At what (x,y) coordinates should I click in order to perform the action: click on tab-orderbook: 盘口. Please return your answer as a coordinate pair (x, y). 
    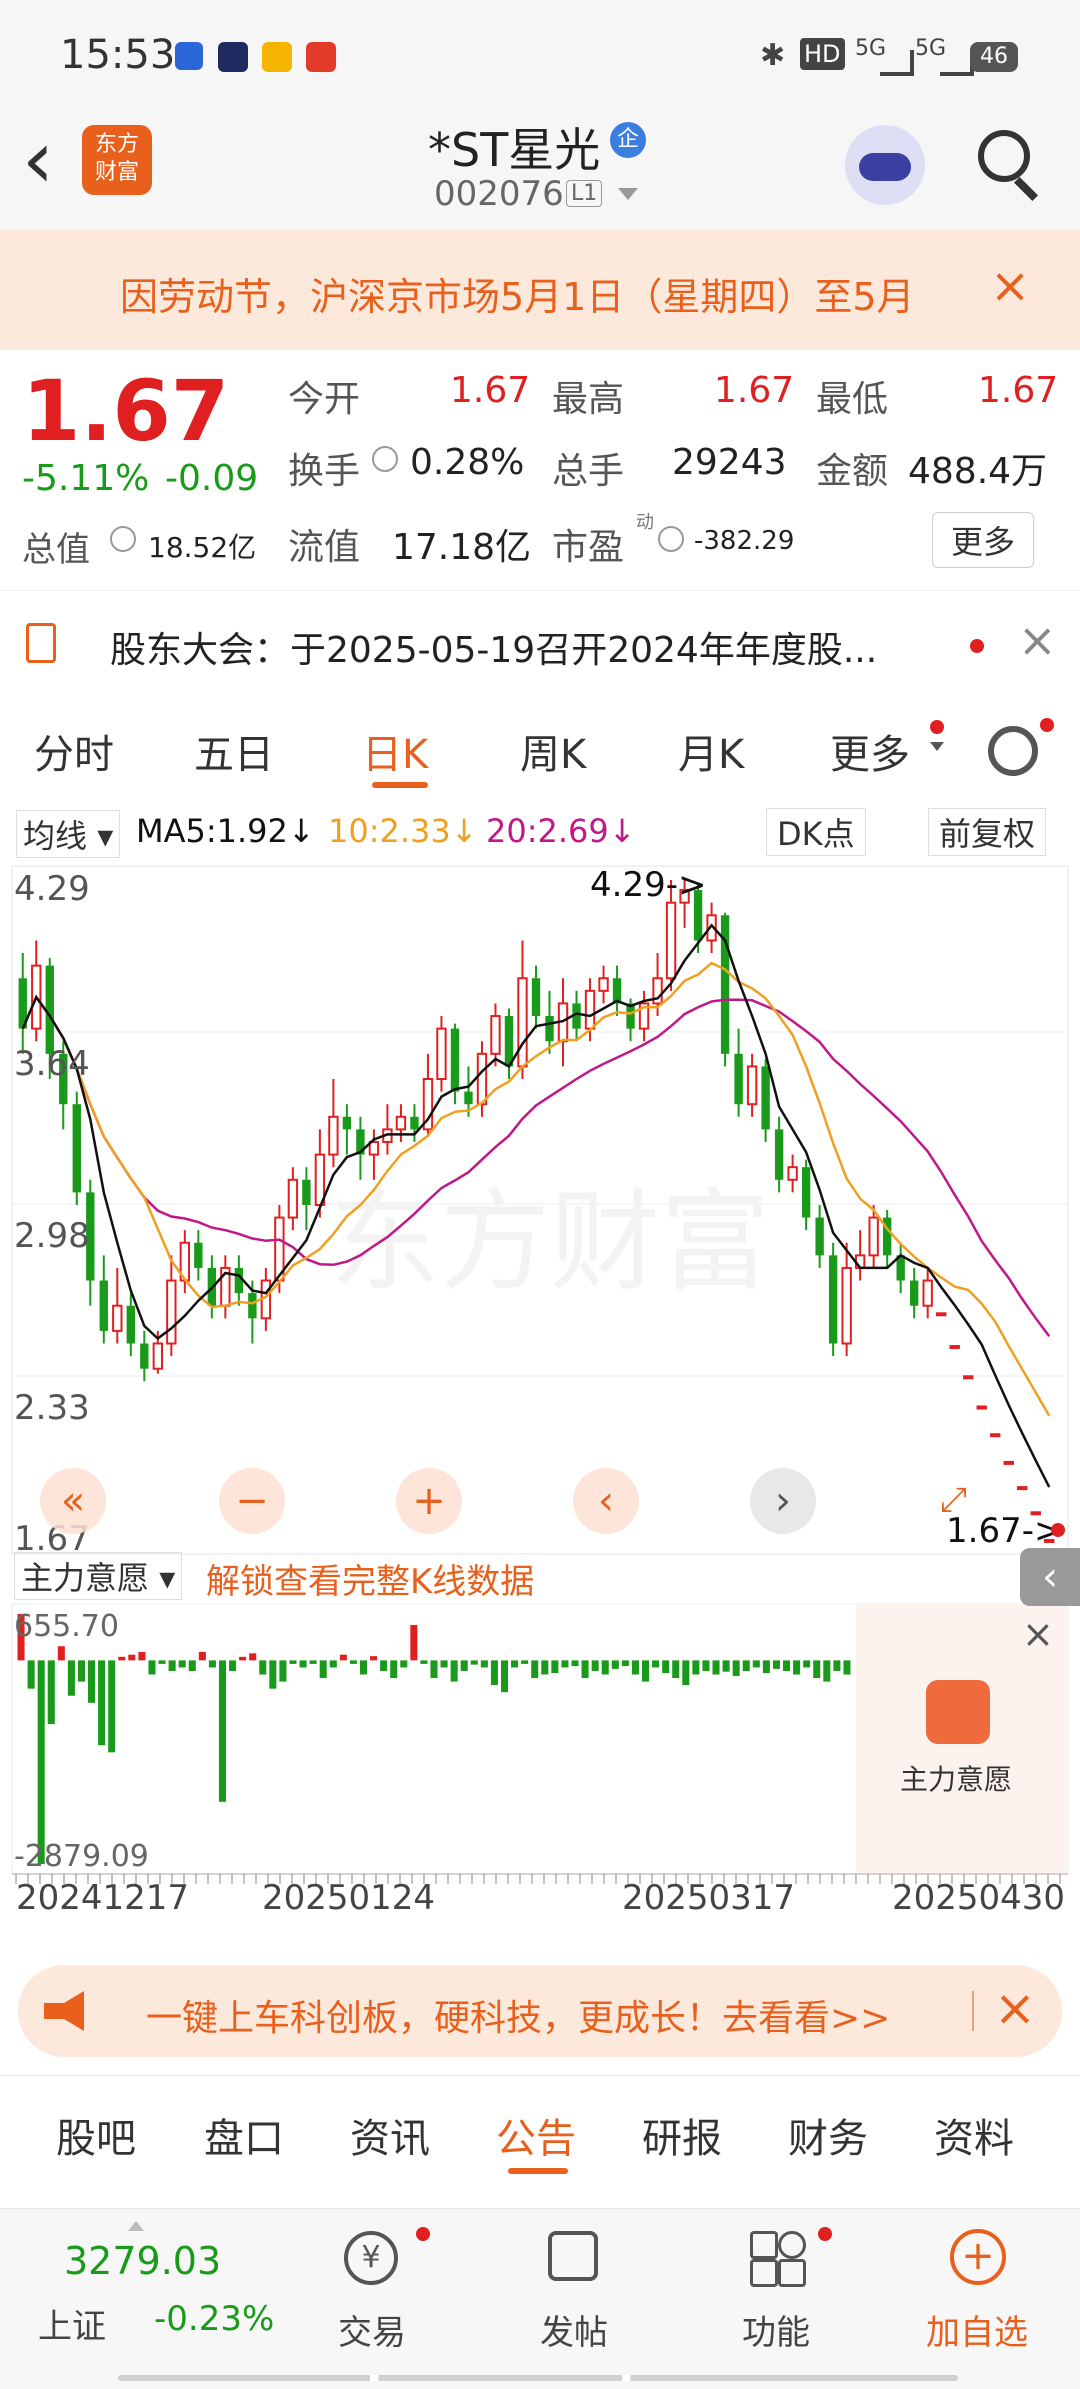
    Looking at the image, I should click on (244, 2135).